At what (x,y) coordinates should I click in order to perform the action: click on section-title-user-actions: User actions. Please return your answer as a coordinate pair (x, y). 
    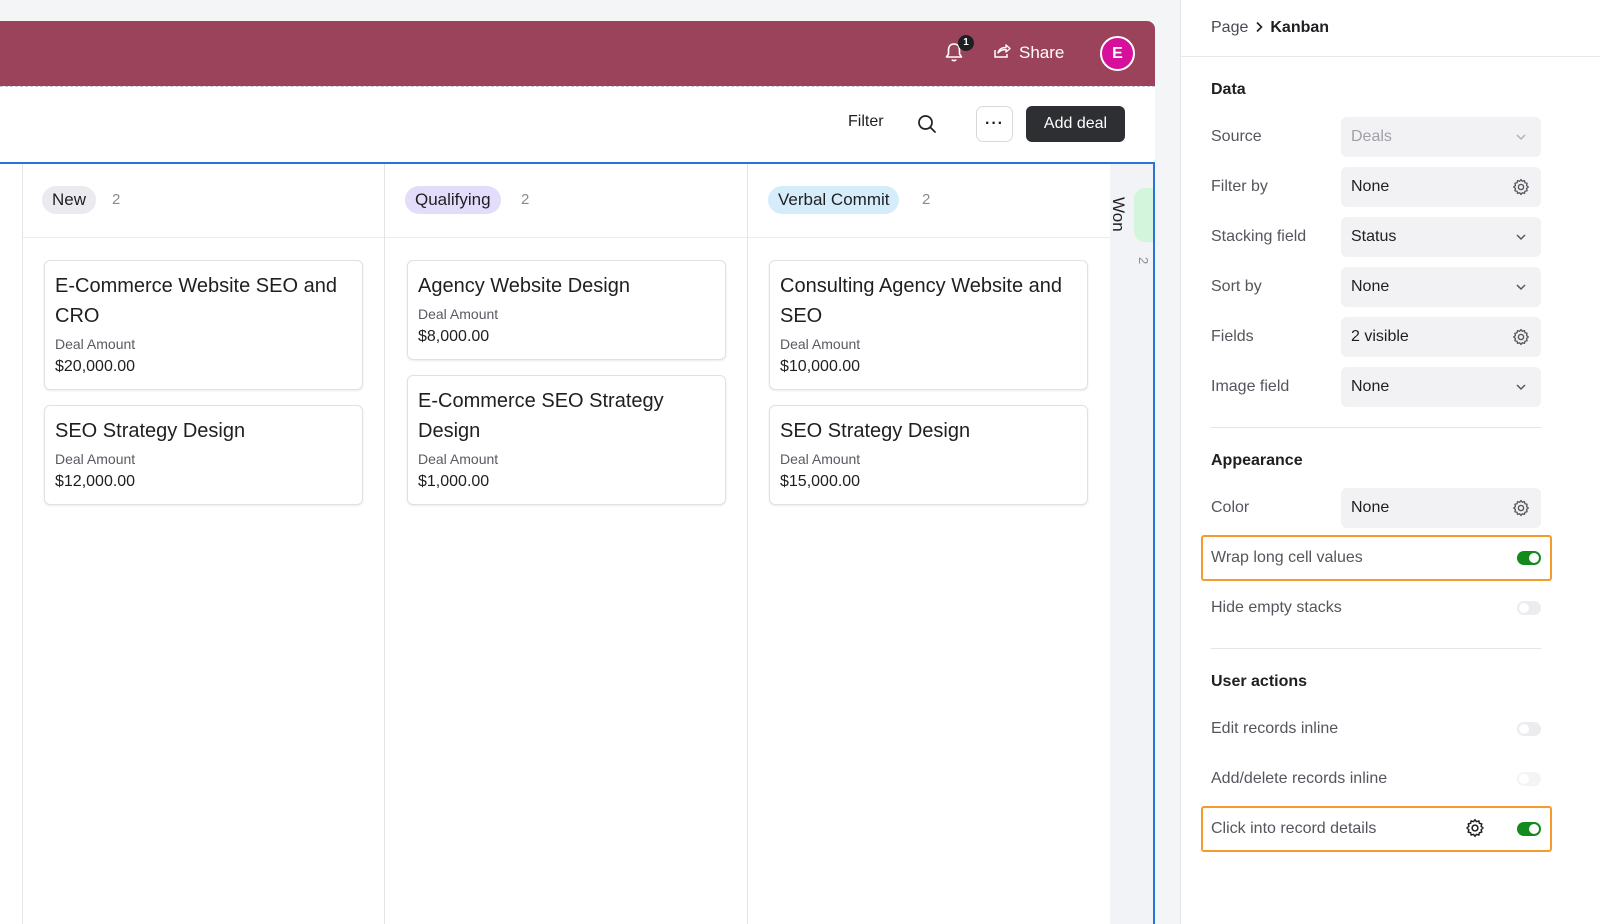
    Looking at the image, I should click on (1259, 681).